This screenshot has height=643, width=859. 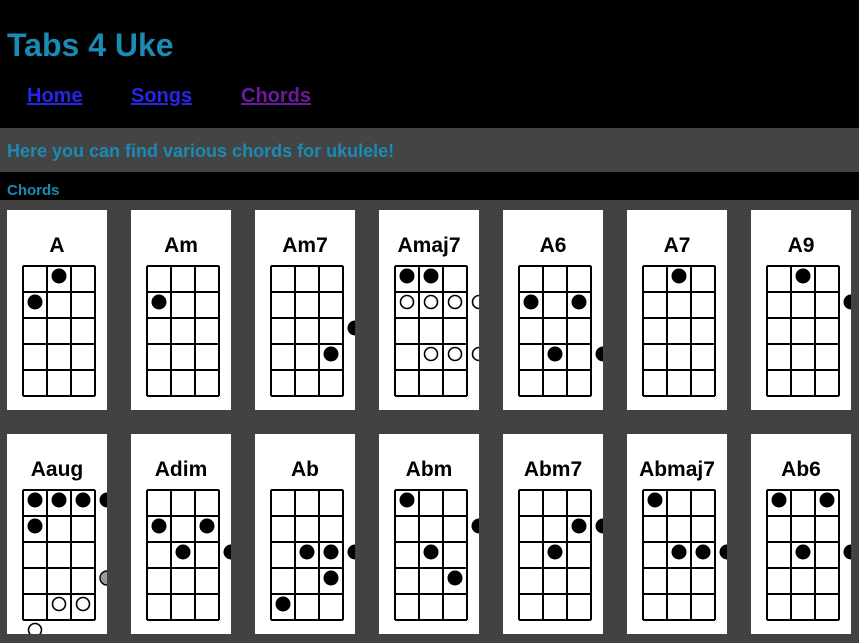 I want to click on chord-card: Am, so click(x=181, y=310).